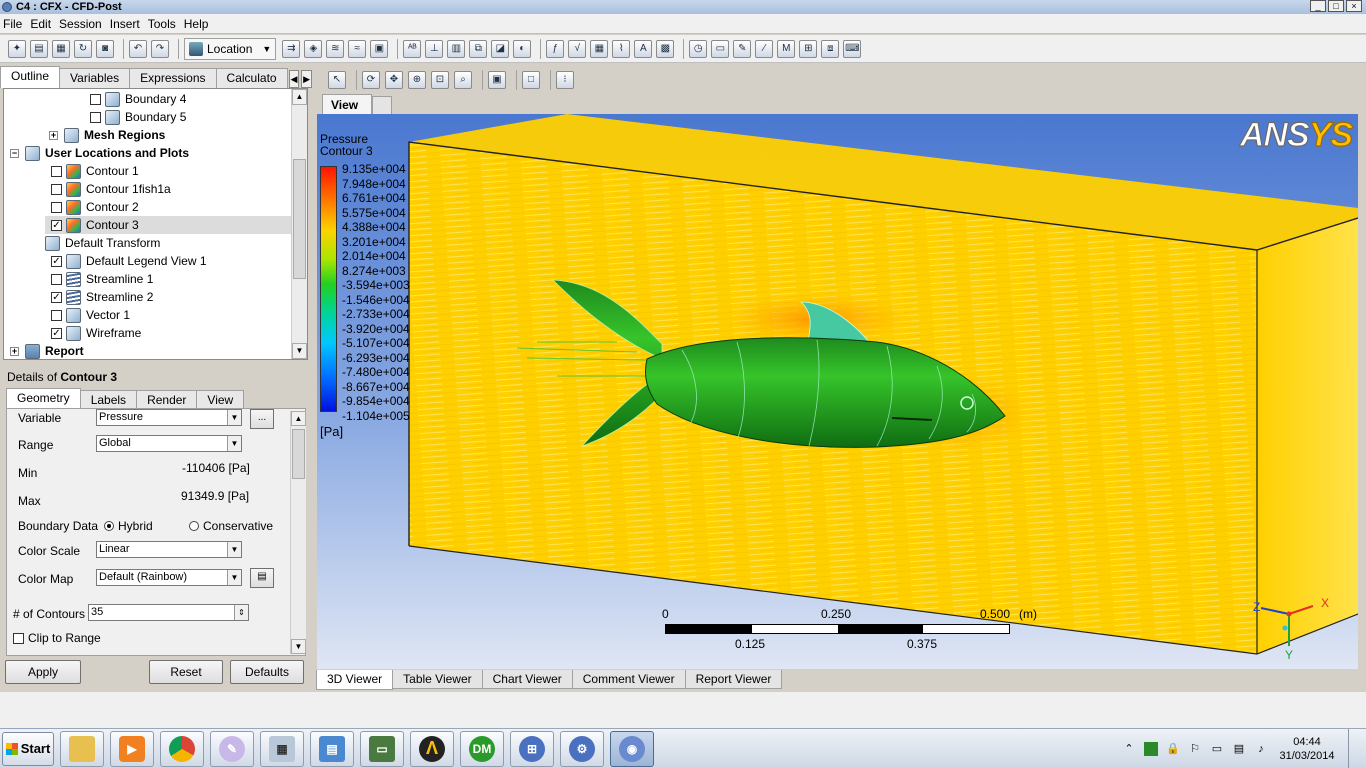  What do you see at coordinates (132, 748) in the screenshot?
I see `taskbar-media-player: ▶` at bounding box center [132, 748].